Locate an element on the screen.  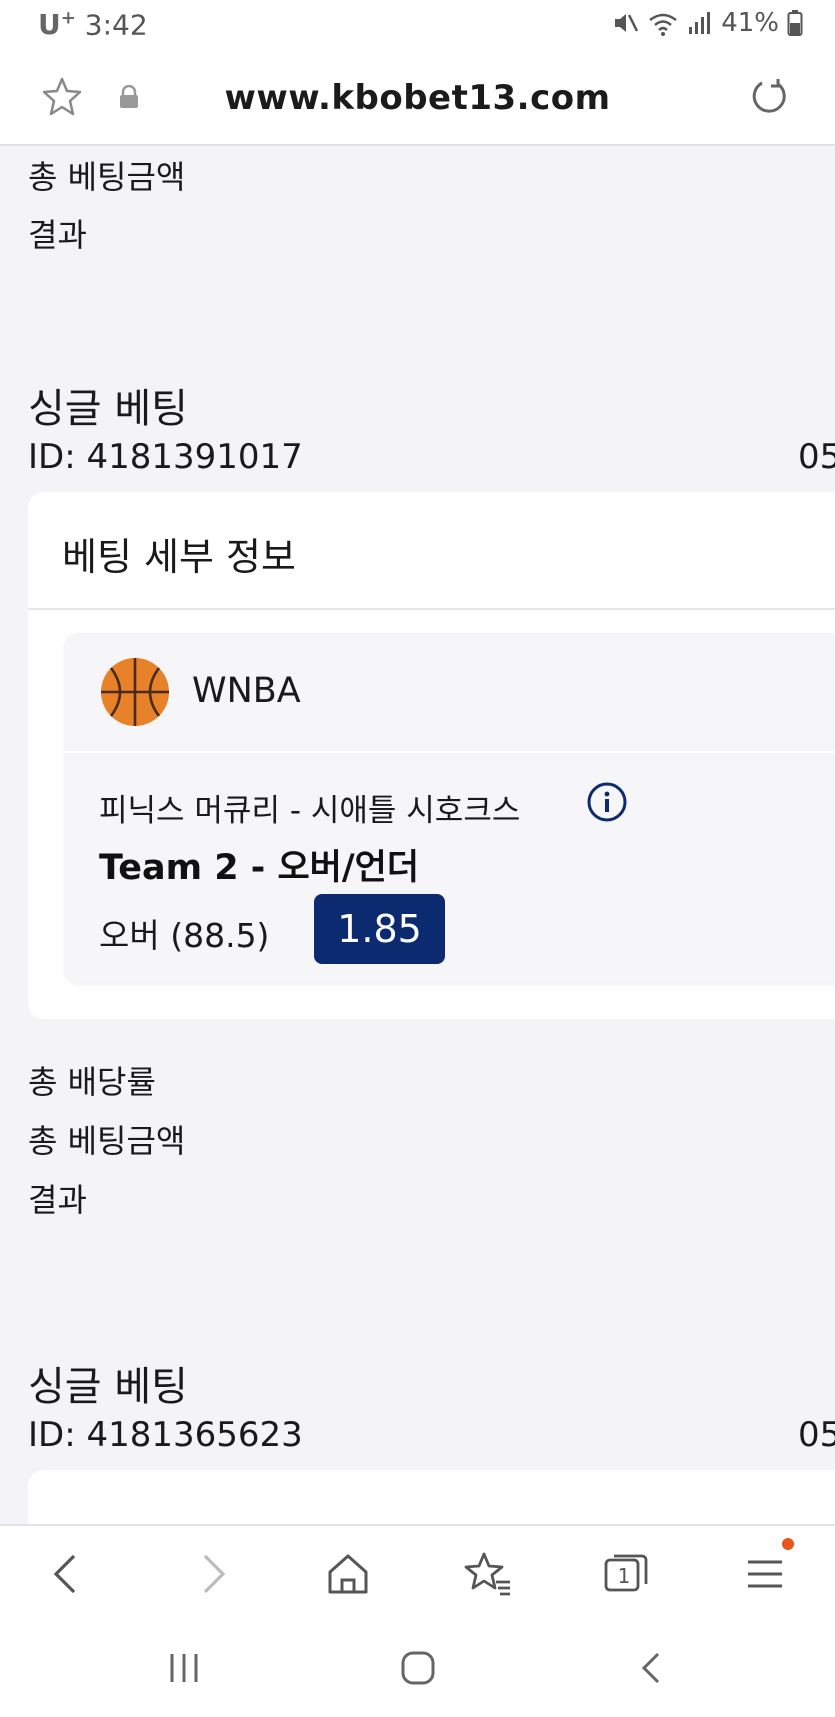
home-circle-icon is located at coordinates (418, 1670).